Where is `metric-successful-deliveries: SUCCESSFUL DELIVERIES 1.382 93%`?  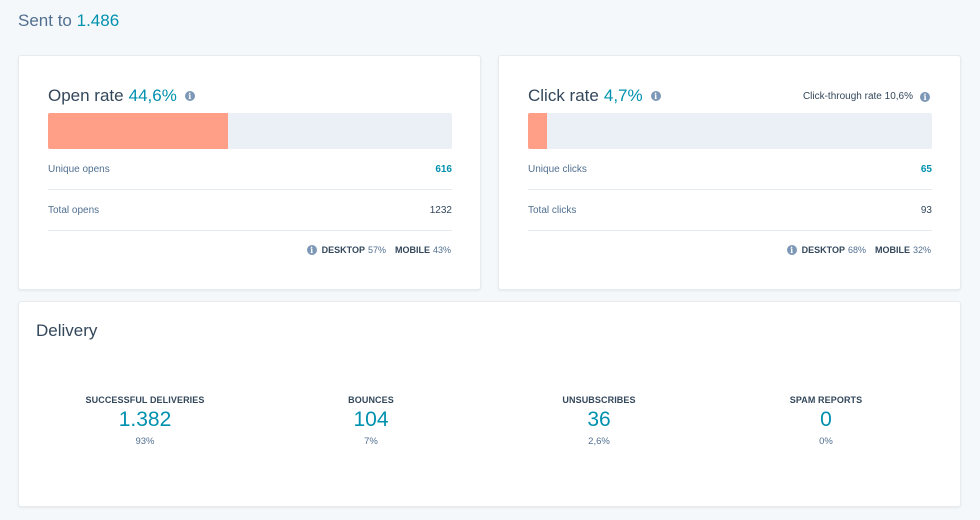
metric-successful-deliveries: SUCCESSFUL DELIVERIES 1.382 93% is located at coordinates (145, 421).